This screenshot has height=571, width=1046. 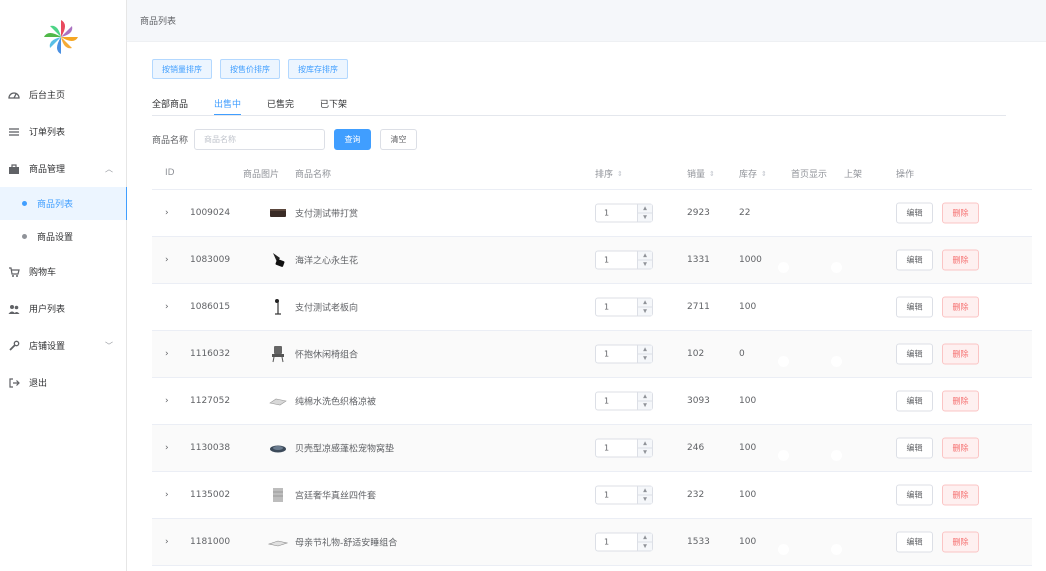 I want to click on header-on-shelf: 上架, so click(x=853, y=174).